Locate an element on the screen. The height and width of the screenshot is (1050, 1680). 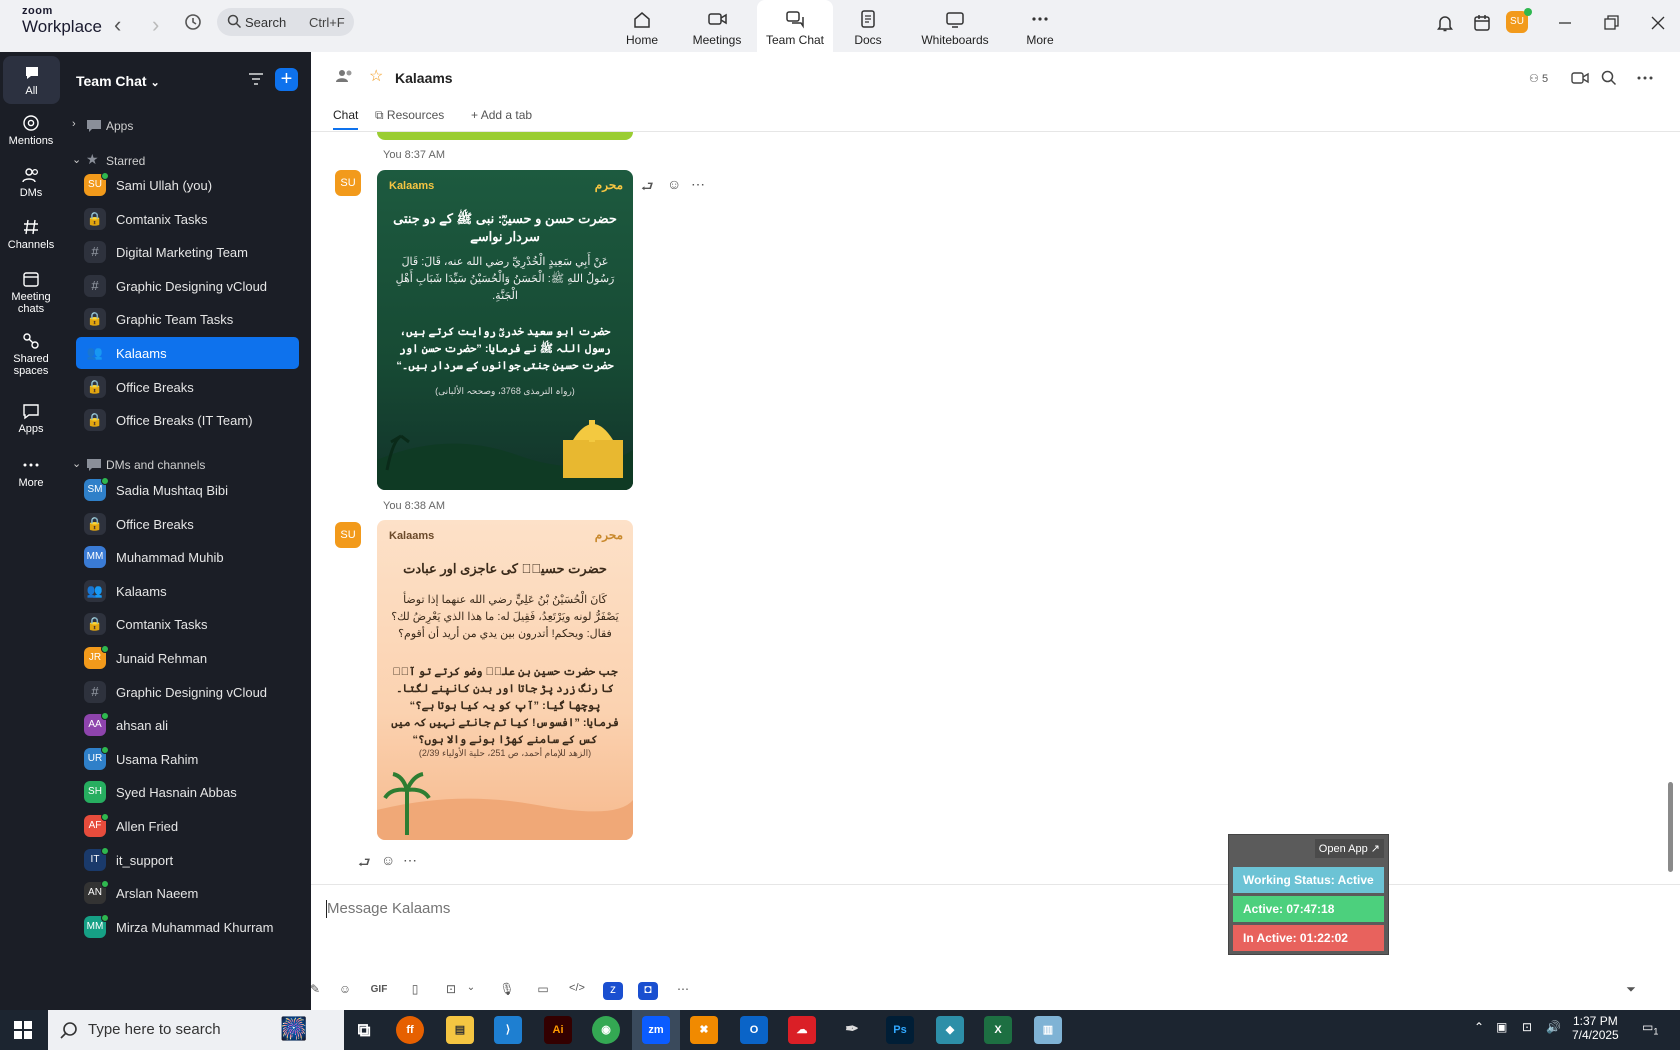
members-button: ⚇ 5 is located at coordinates (1538, 78).